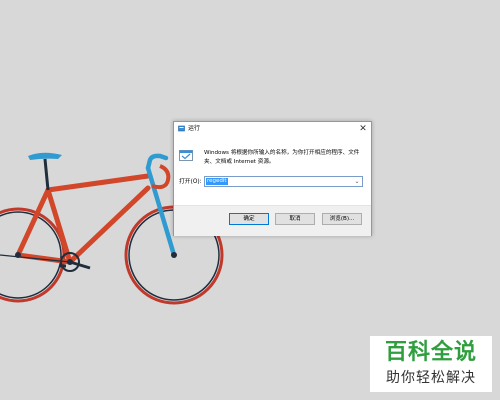 This screenshot has width=500, height=400. I want to click on open-label: 打开(O):, so click(190, 182).